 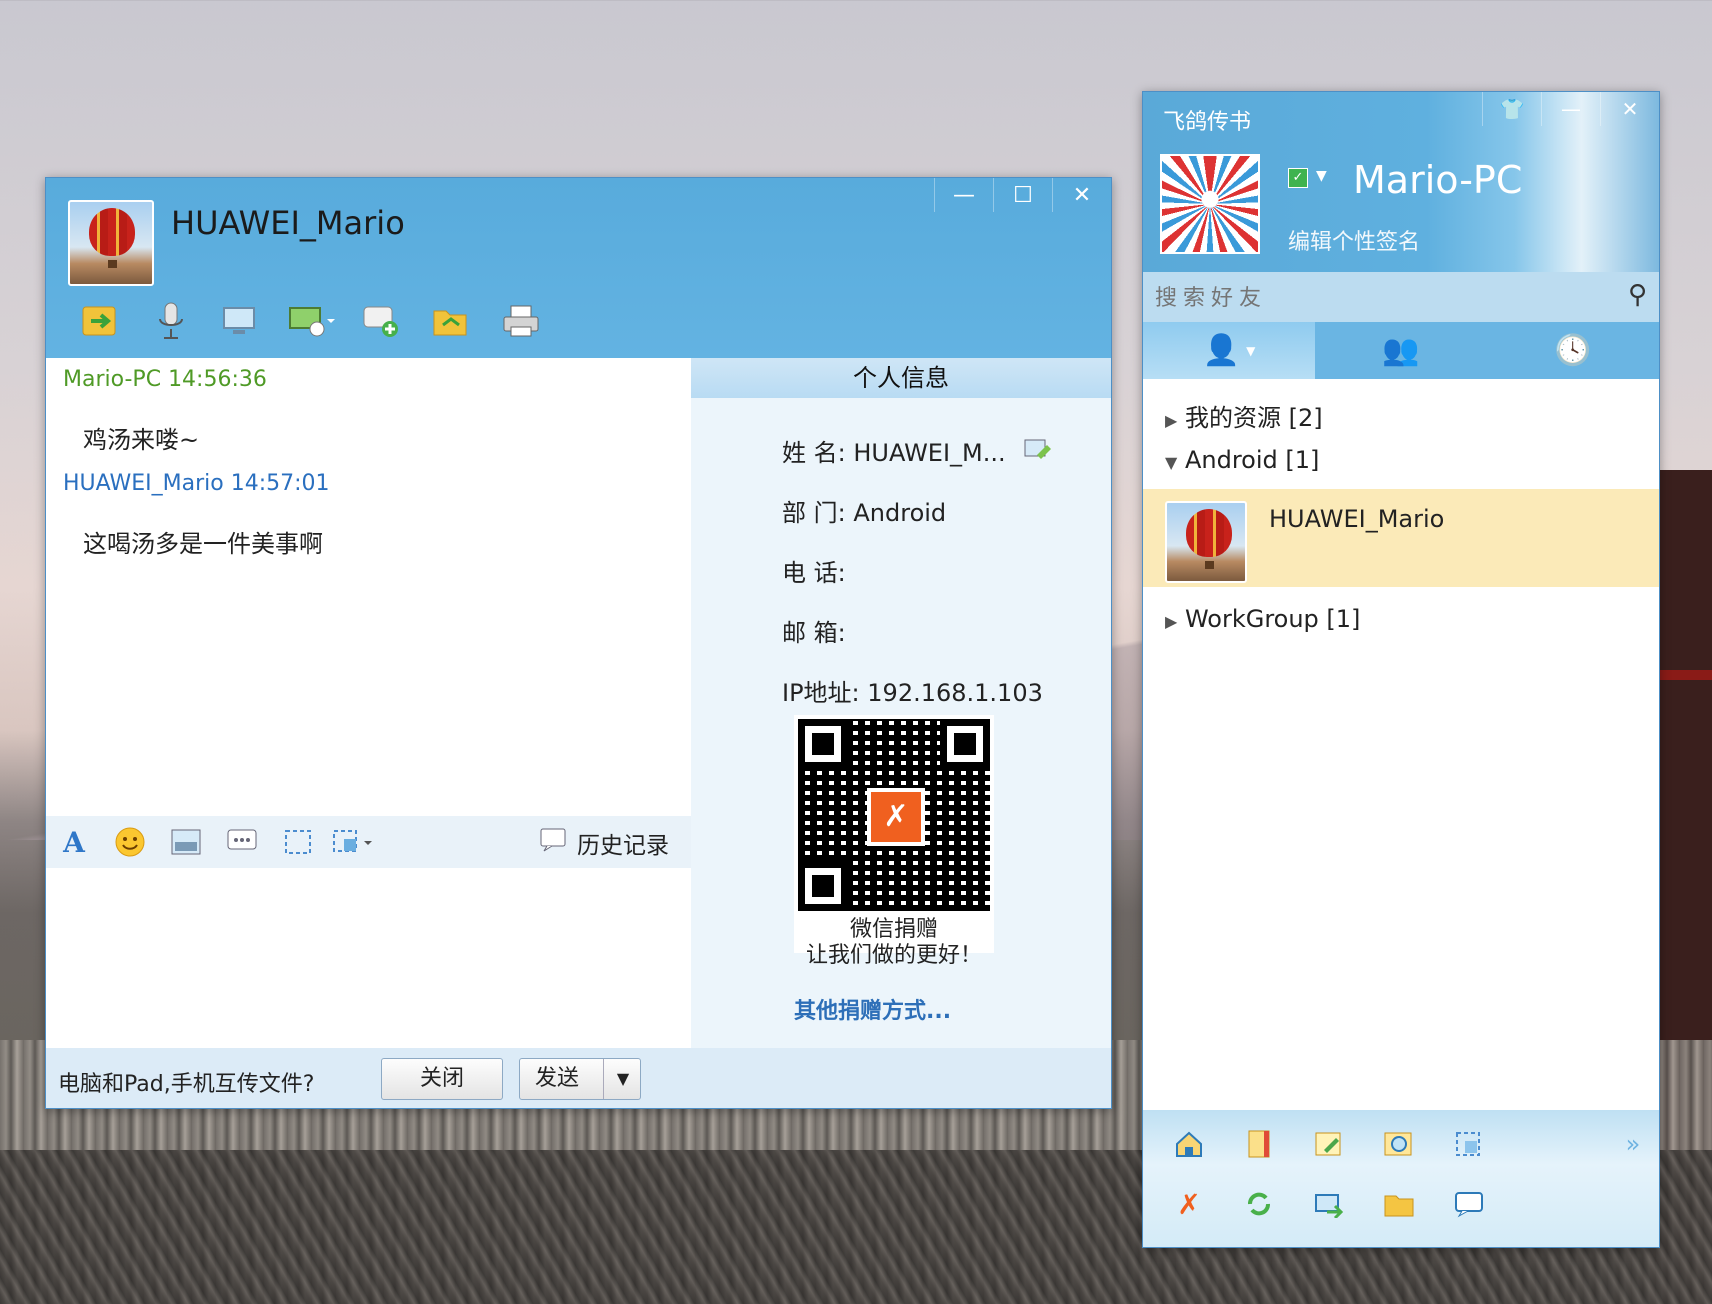 I want to click on chat-footer: 电脑和Pad,手机互传文件? 关闭 发送 ▼, so click(x=578, y=1078).